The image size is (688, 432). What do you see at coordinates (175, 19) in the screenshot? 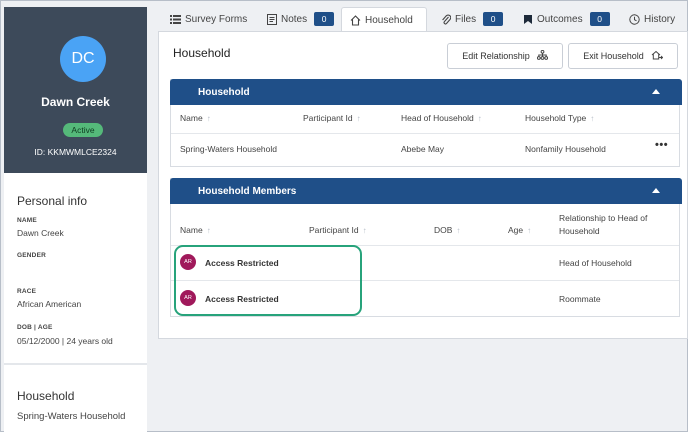
I see `list-icon` at bounding box center [175, 19].